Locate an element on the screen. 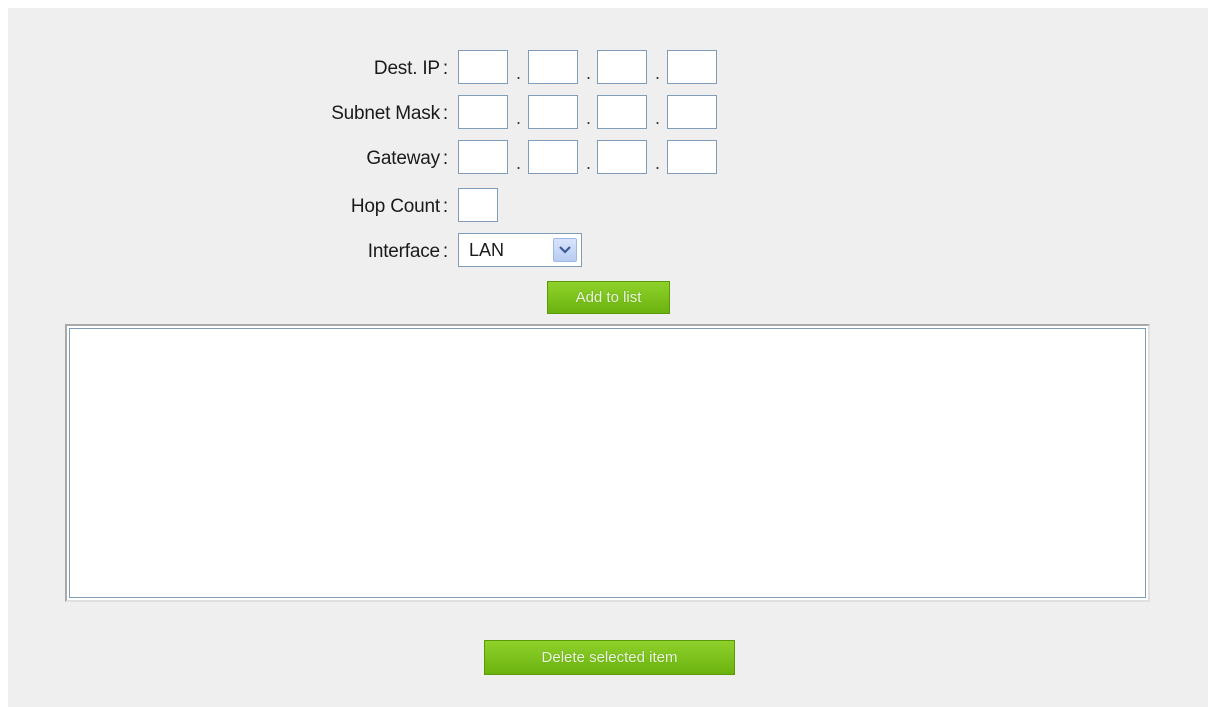 The height and width of the screenshot is (707, 1208). gateway-label: Gateway: is located at coordinates (407, 158).